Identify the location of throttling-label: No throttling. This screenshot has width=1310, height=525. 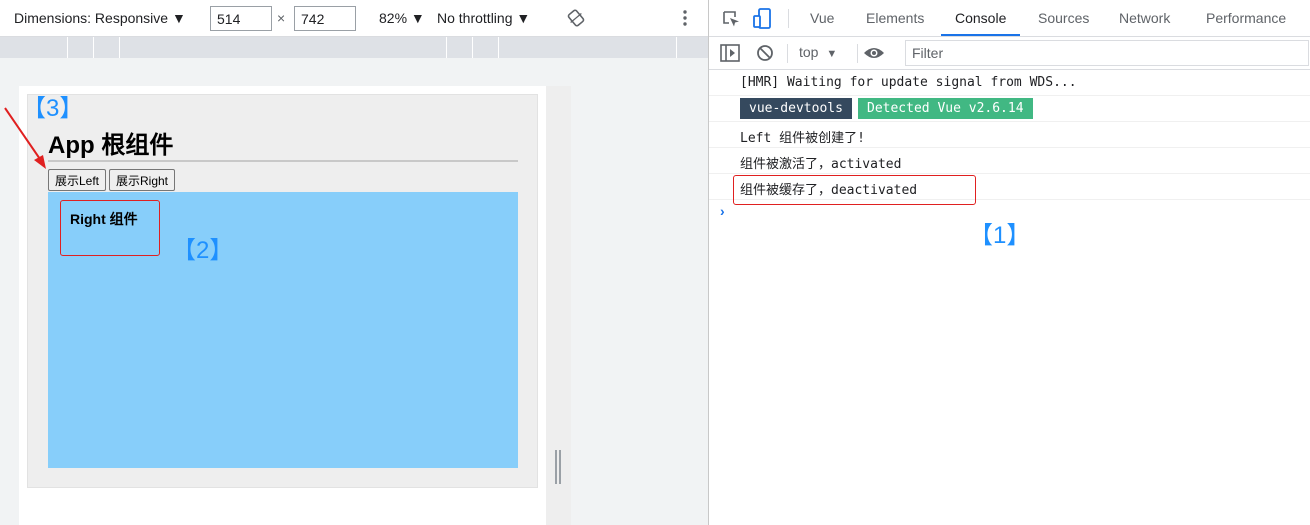
(475, 18).